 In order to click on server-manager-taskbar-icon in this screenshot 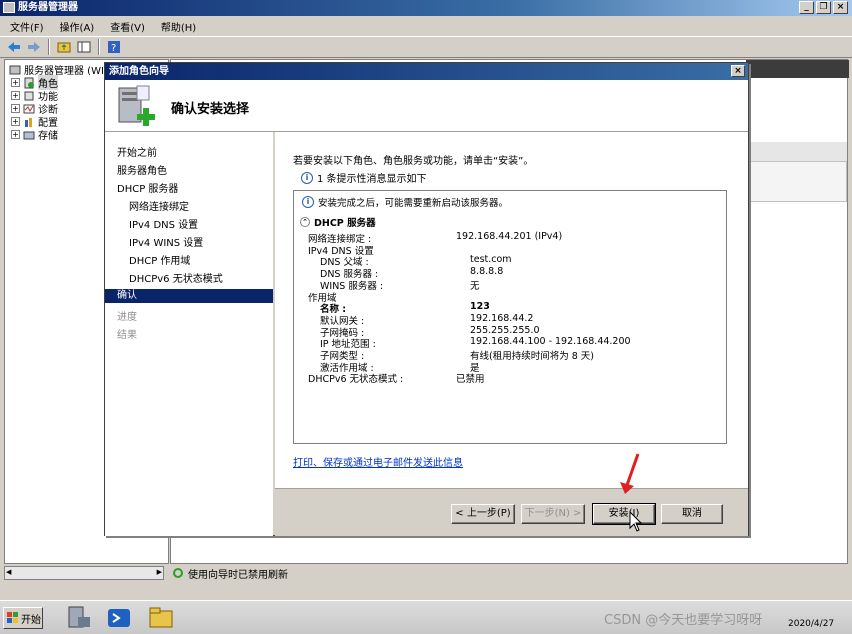, I will do `click(79, 618)`.